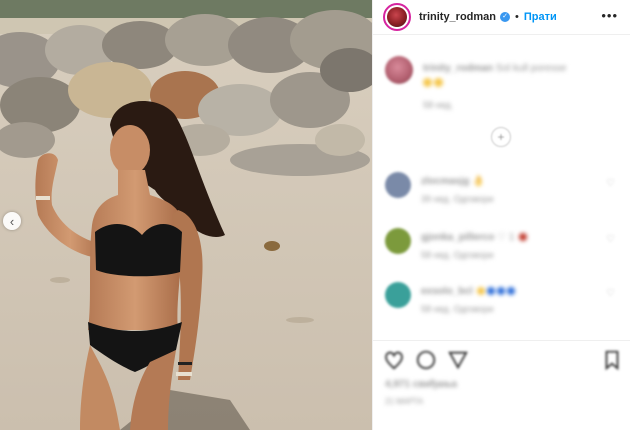 Image resolution: width=630 pixels, height=431 pixels. Describe the element at coordinates (523, 76) in the screenshot. I see `caption-text: trinity_rodman Sol kull poresse` at that location.